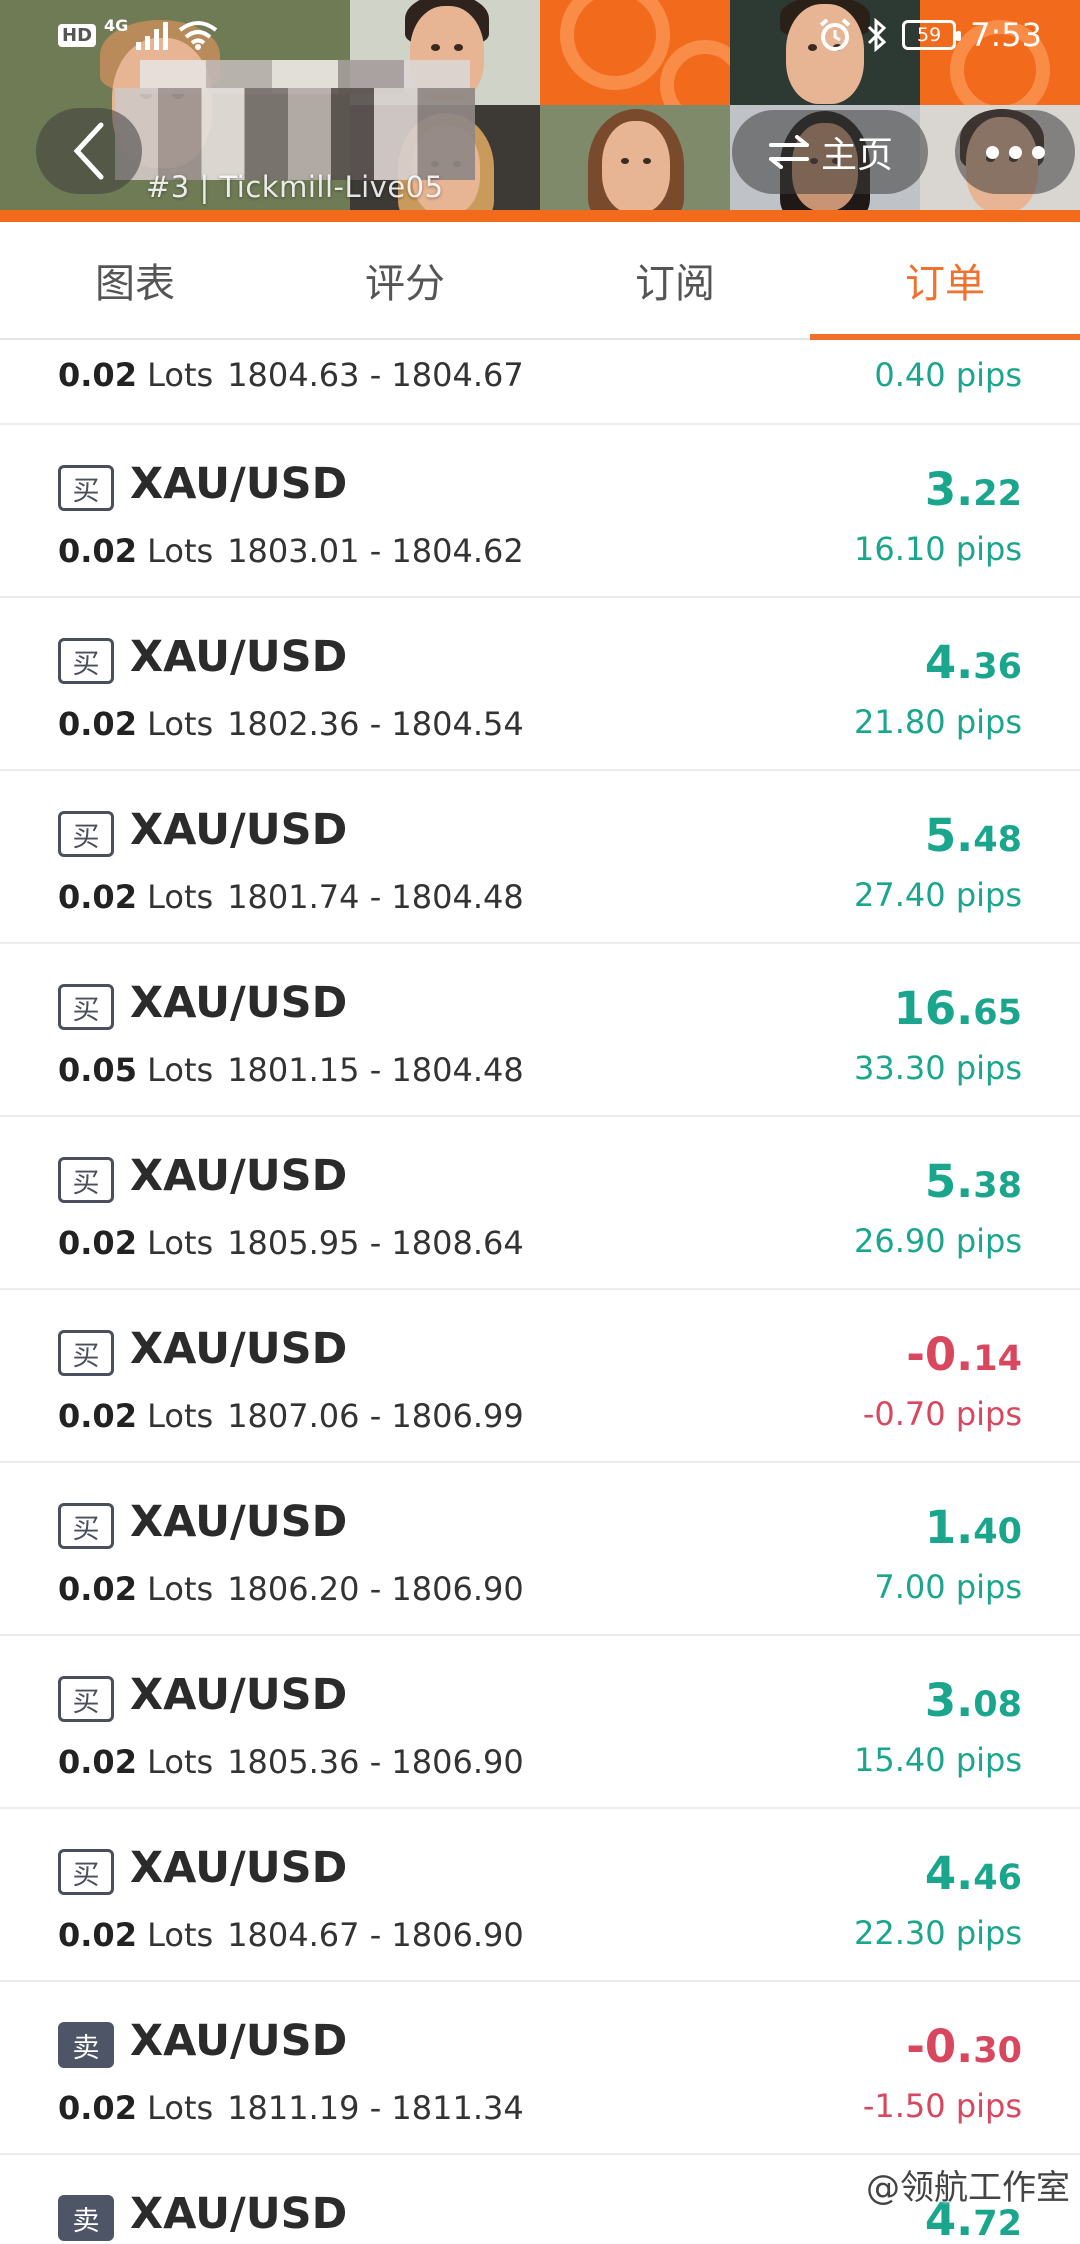  What do you see at coordinates (949, 489) in the screenshot?
I see `profit-integer: 3.` at bounding box center [949, 489].